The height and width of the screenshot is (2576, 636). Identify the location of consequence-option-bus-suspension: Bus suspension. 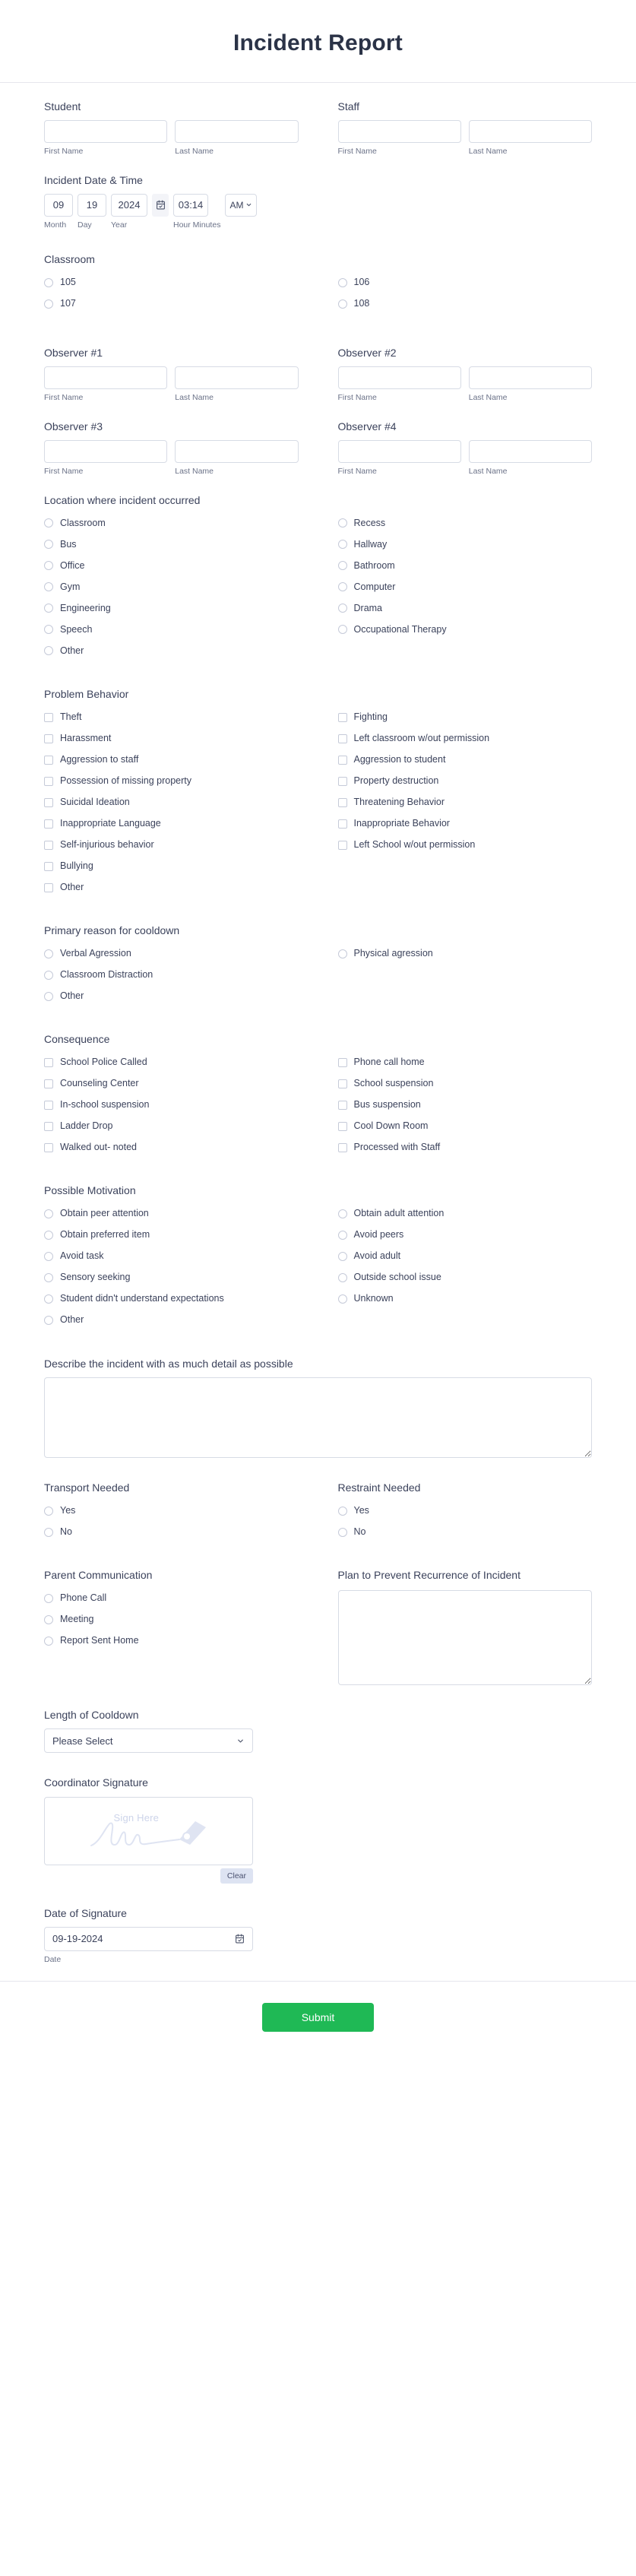
(465, 1105).